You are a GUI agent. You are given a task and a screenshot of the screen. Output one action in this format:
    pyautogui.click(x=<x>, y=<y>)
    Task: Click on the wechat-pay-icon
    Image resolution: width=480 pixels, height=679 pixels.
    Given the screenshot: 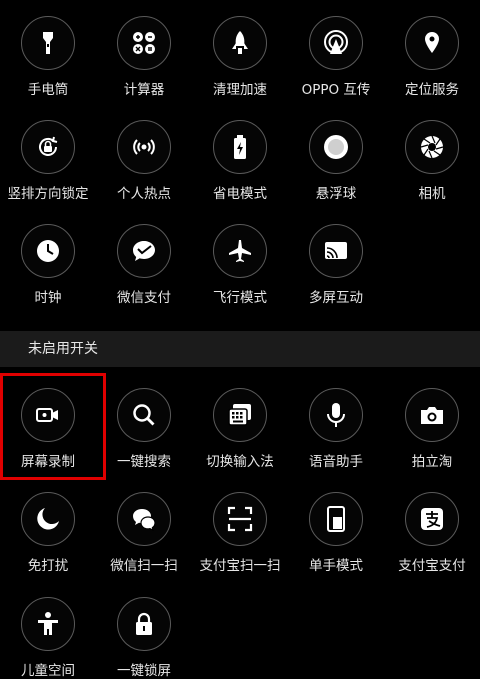 What is the action you would take?
    pyautogui.click(x=144, y=251)
    